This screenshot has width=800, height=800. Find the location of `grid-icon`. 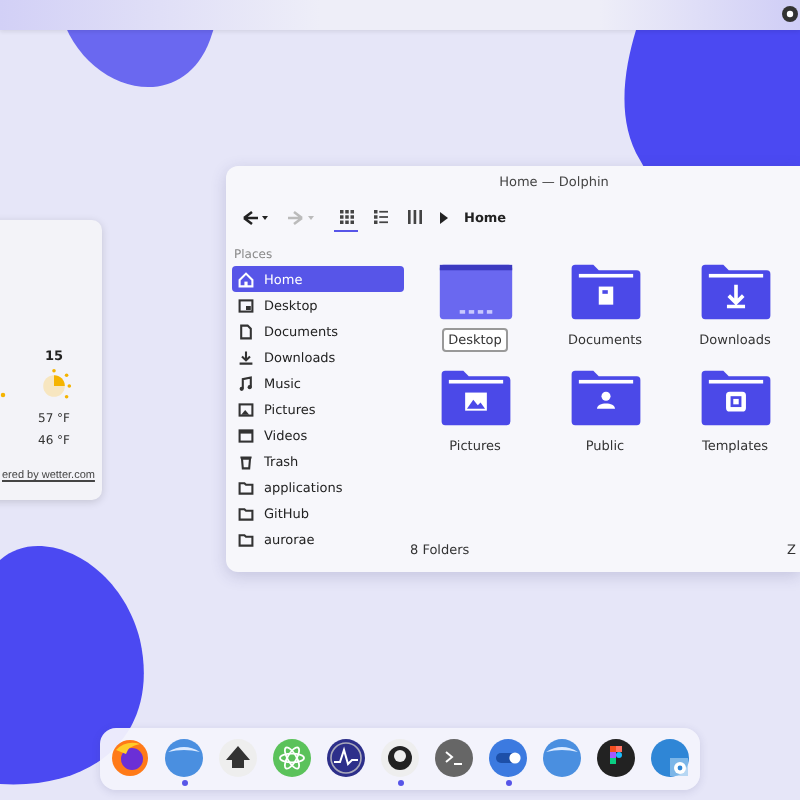

grid-icon is located at coordinates (346, 217).